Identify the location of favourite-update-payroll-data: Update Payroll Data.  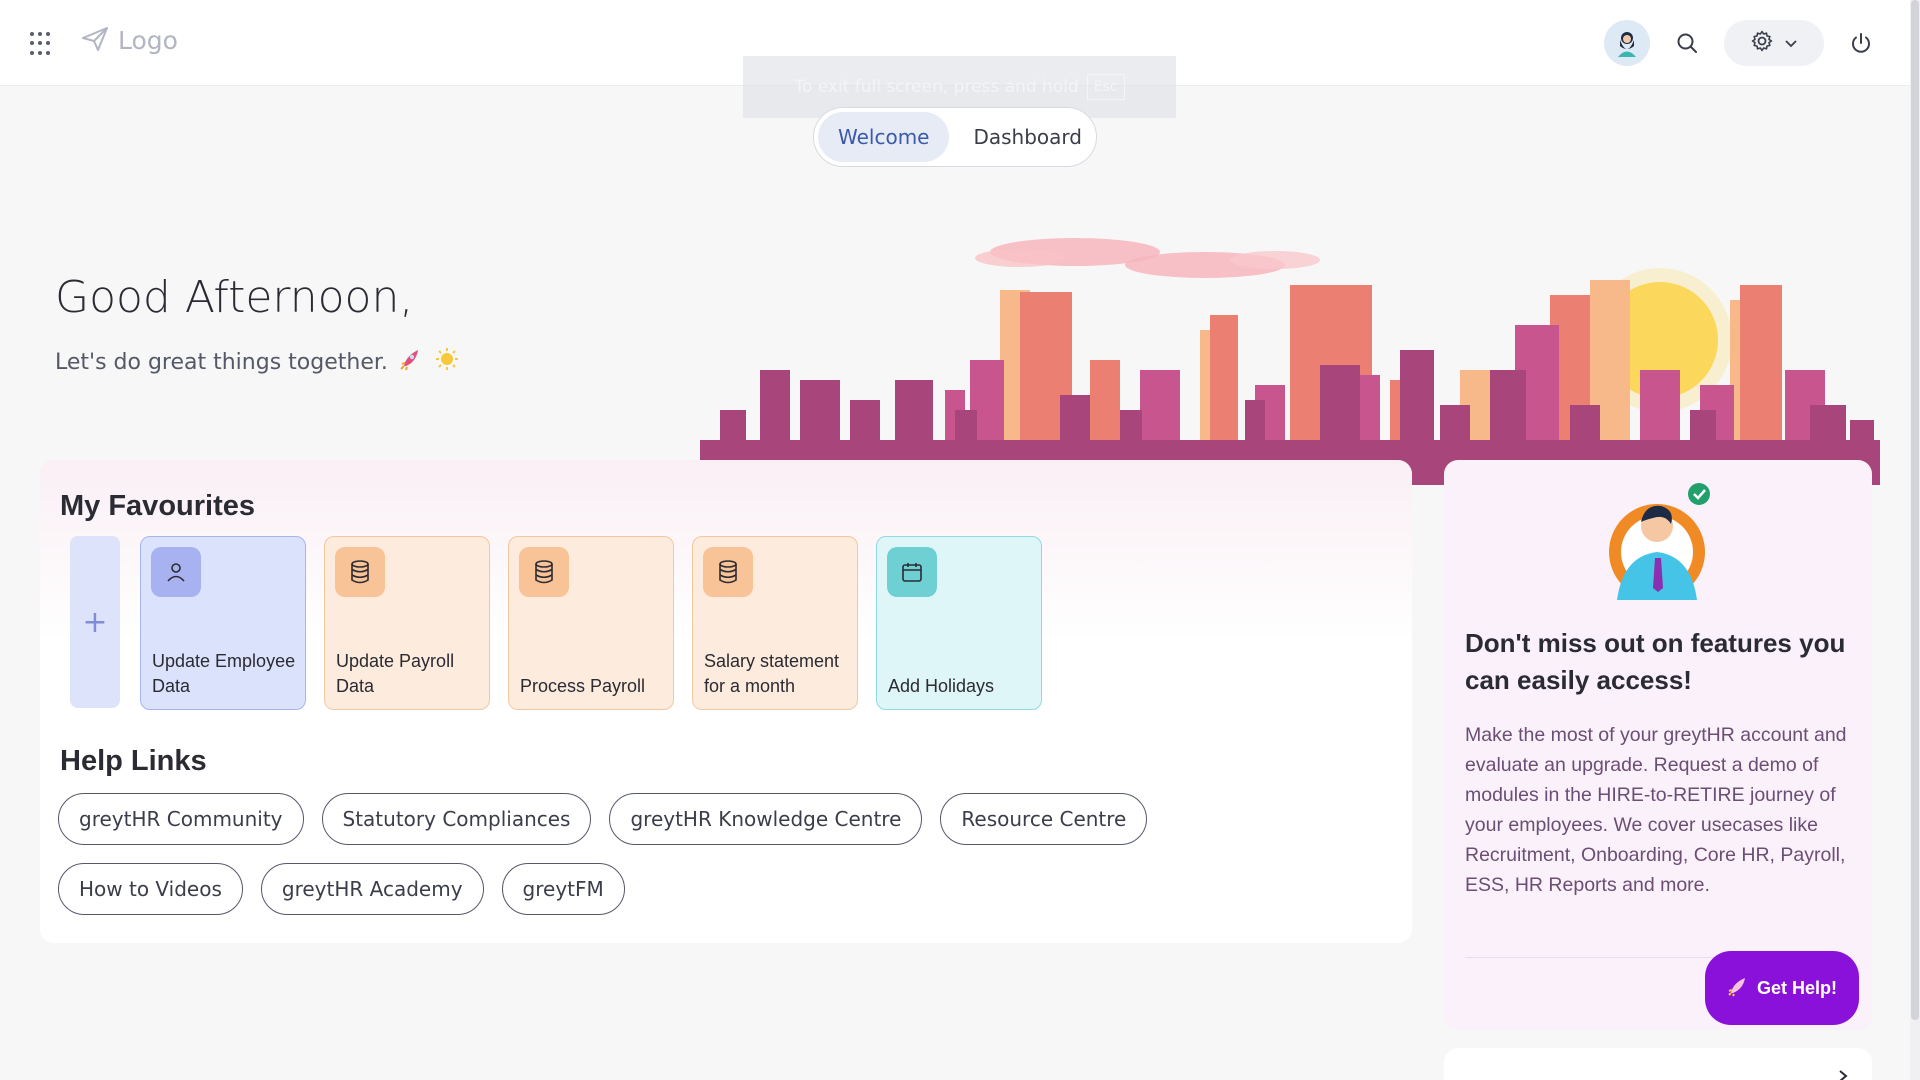
(407, 623).